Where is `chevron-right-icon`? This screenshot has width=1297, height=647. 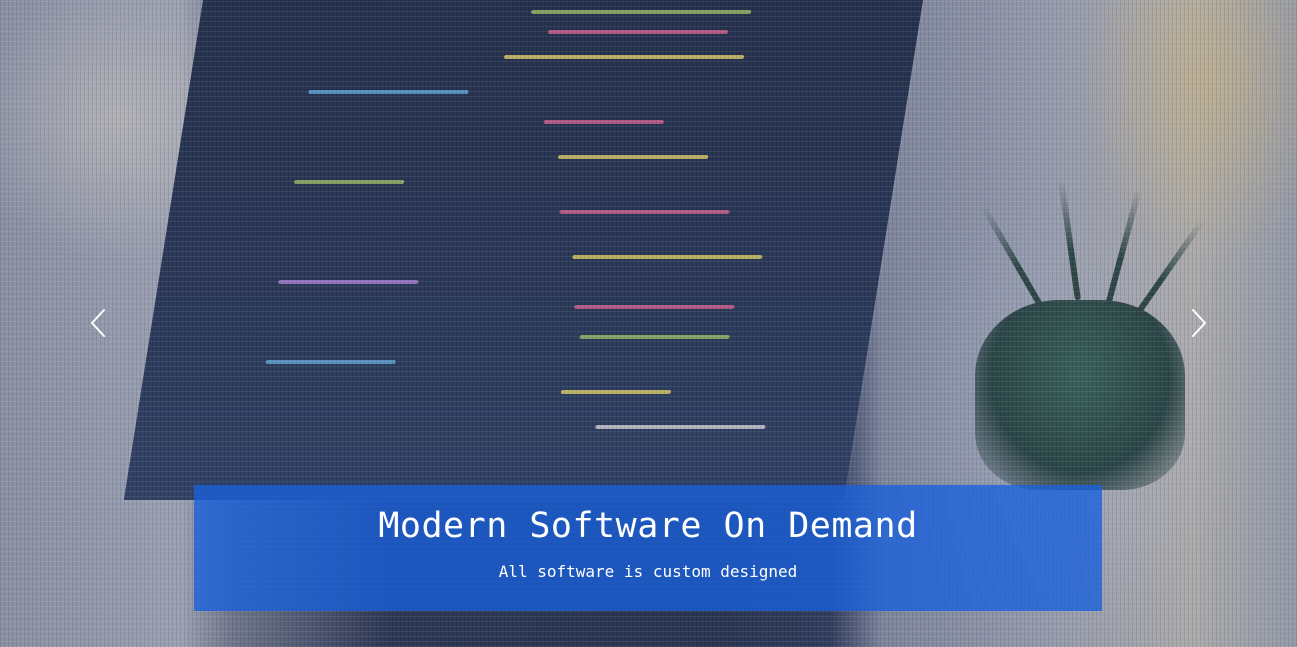
chevron-right-icon is located at coordinates (1199, 323).